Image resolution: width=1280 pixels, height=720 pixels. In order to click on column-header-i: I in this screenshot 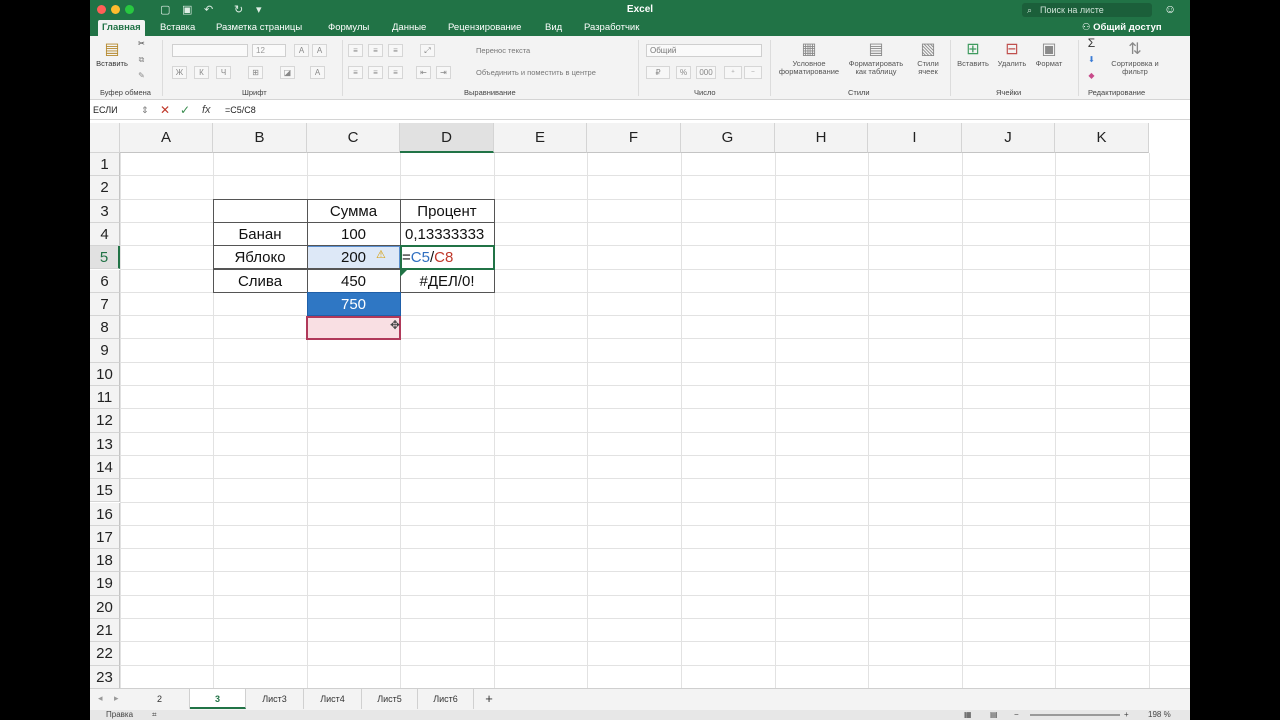, I will do `click(915, 138)`.